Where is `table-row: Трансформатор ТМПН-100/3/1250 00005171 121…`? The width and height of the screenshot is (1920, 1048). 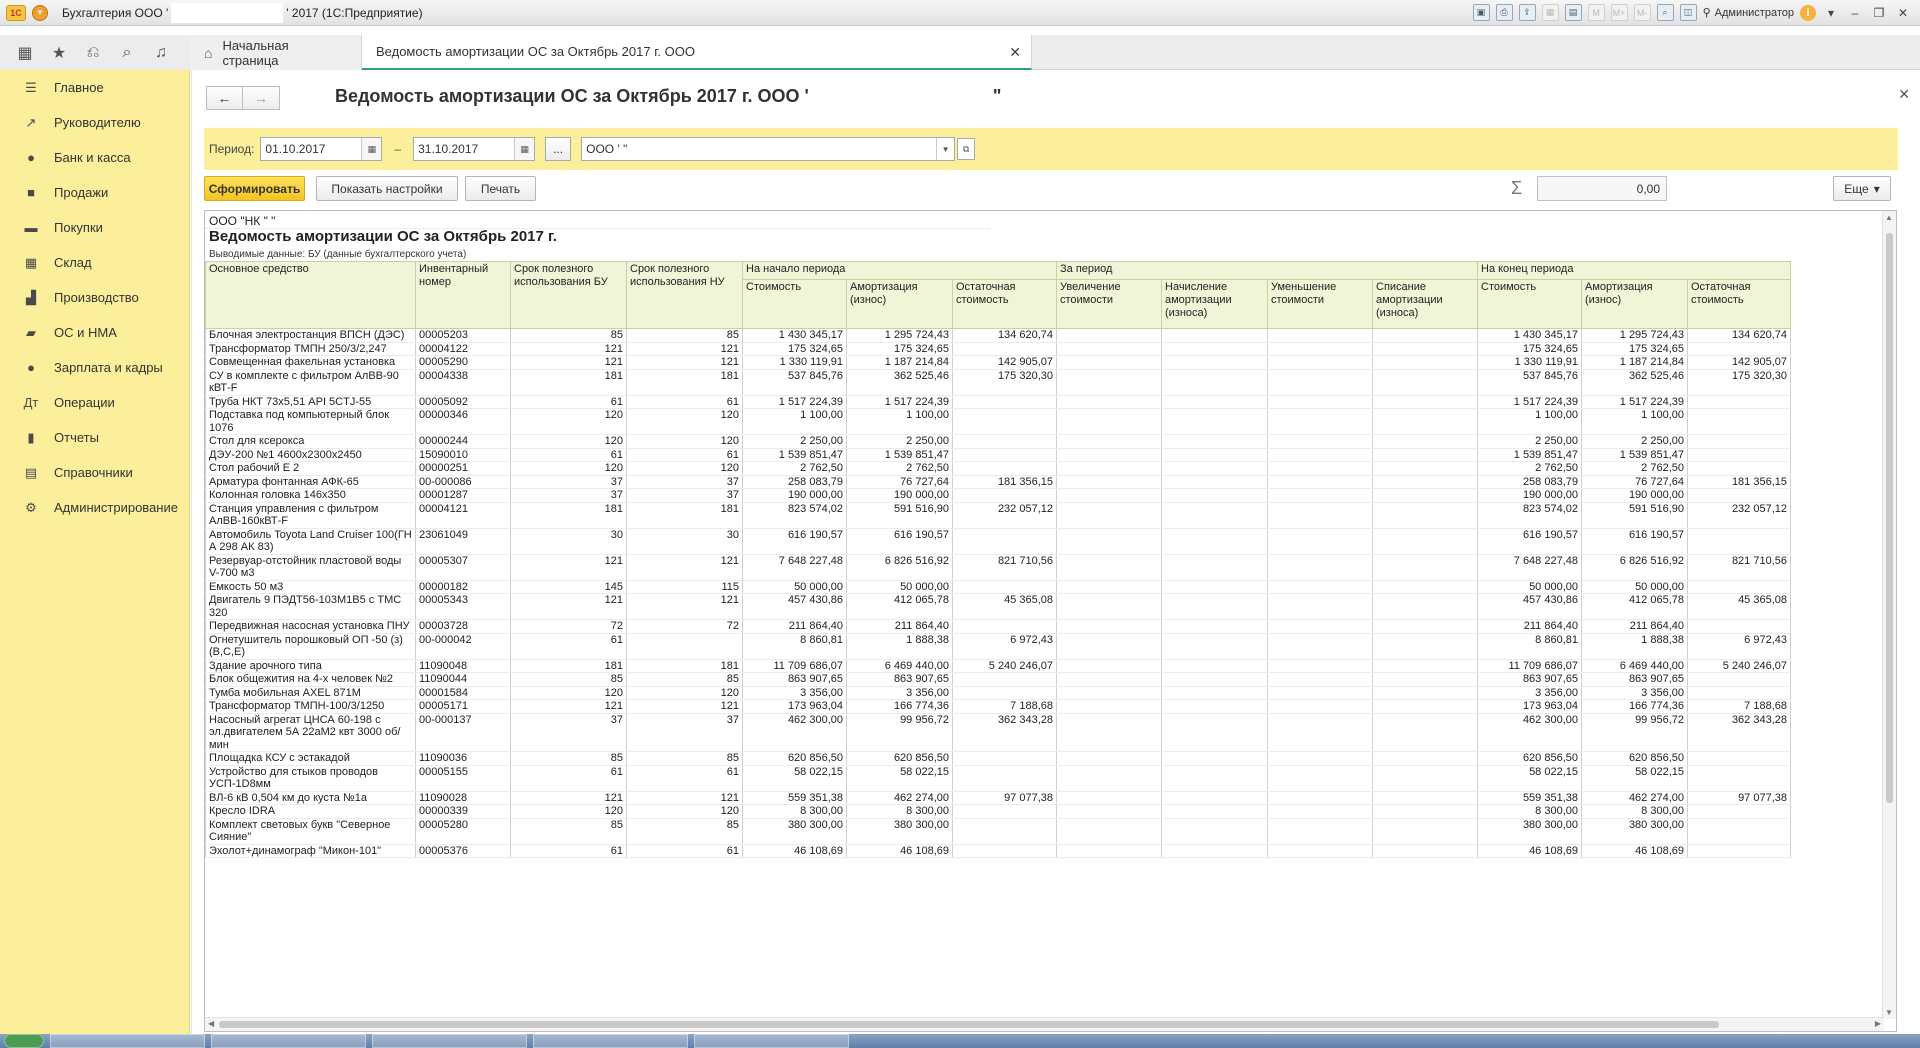 table-row: Трансформатор ТМПН-100/3/1250 00005171 121… is located at coordinates (998, 706).